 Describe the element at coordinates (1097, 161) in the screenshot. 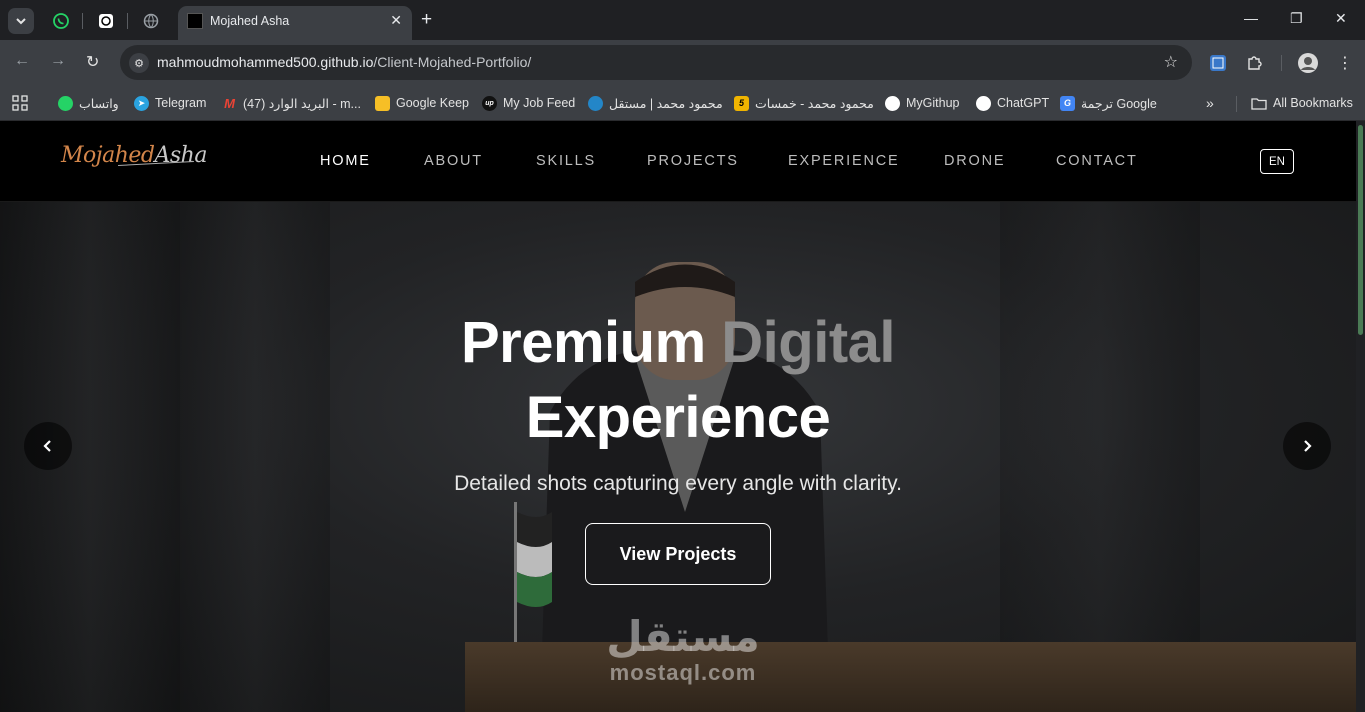

I see `nav-contact: CONTACT` at that location.